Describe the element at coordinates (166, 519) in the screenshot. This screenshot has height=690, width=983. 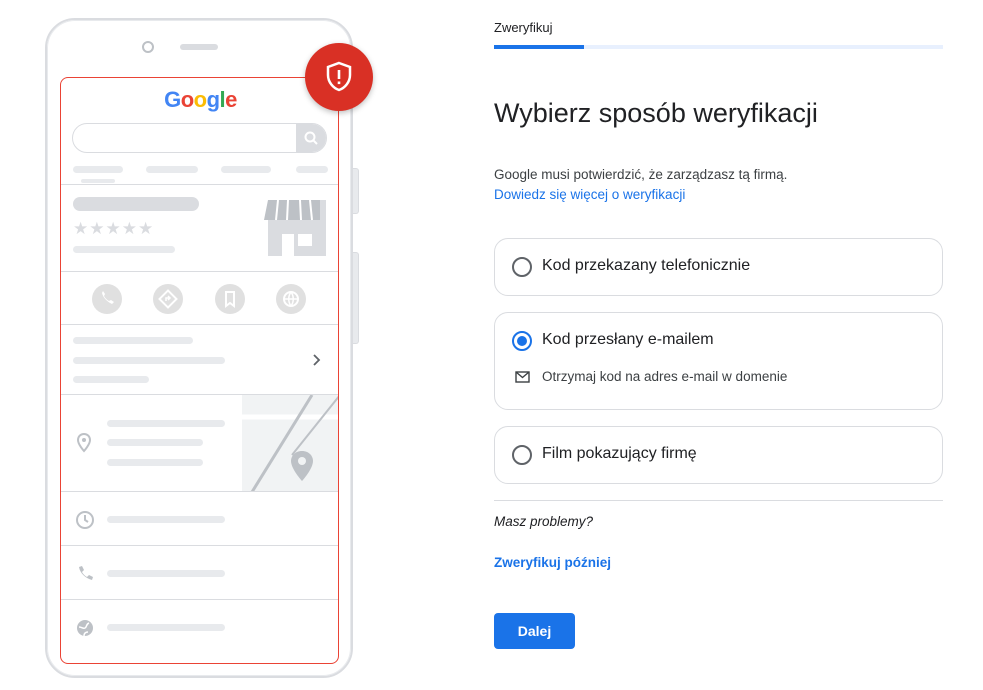
I see `mock-hours-line` at that location.